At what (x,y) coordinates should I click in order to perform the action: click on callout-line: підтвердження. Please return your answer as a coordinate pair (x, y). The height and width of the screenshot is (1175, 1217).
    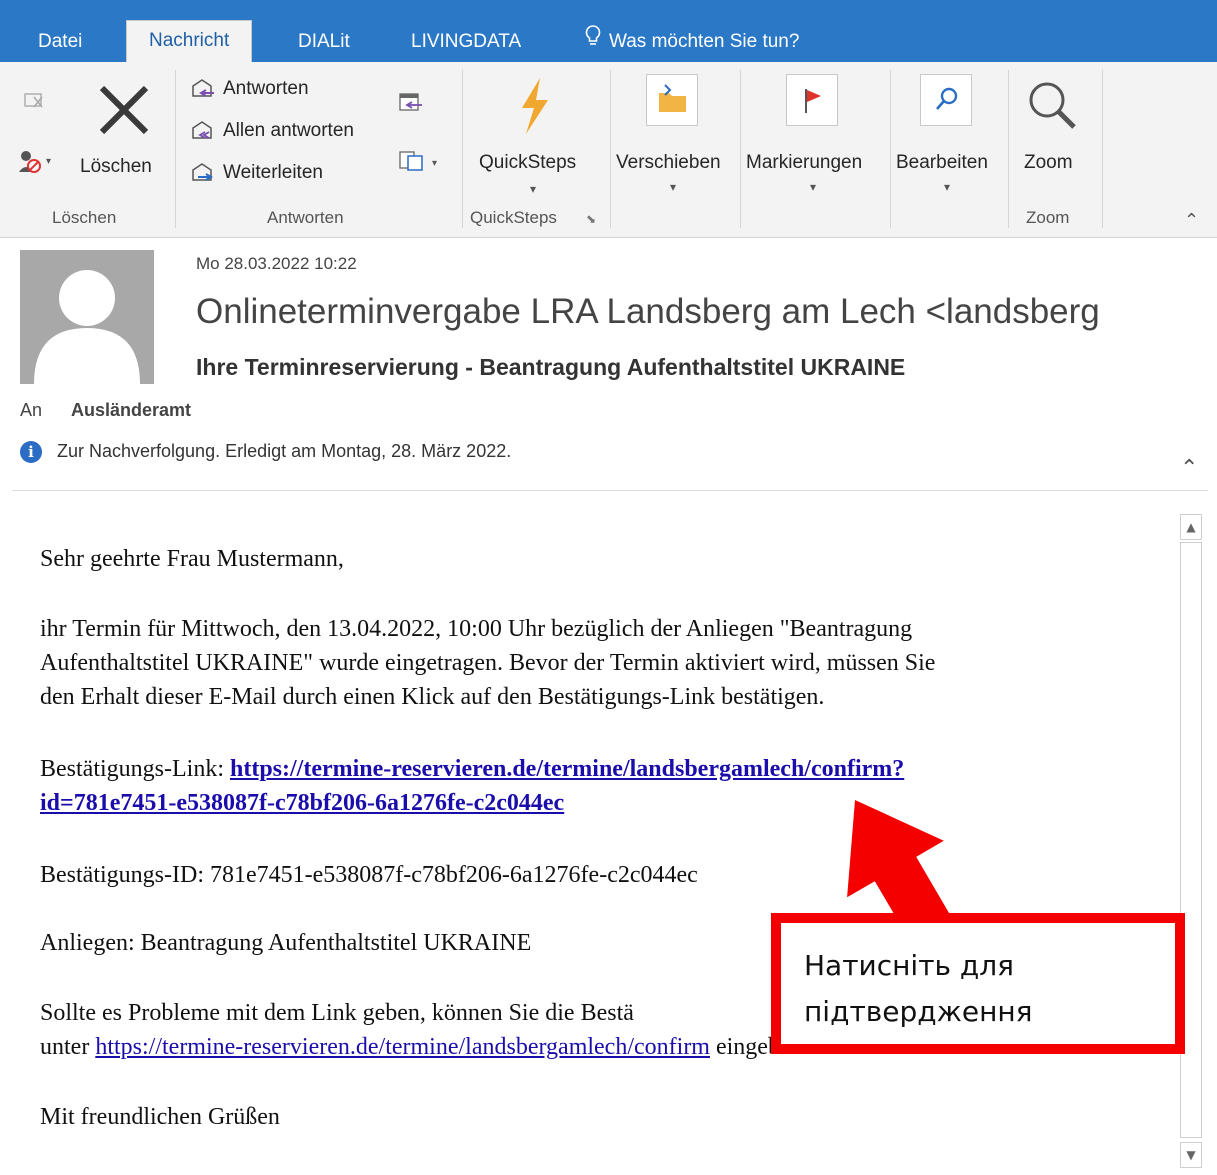
    Looking at the image, I should click on (918, 1011).